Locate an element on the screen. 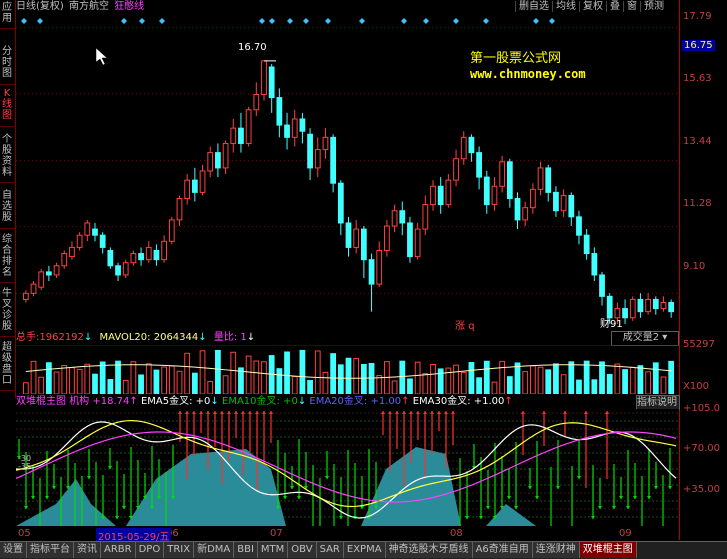 This screenshot has height=559, width=727. ema10-cross: EMA10金叉: +0 is located at coordinates (260, 401).